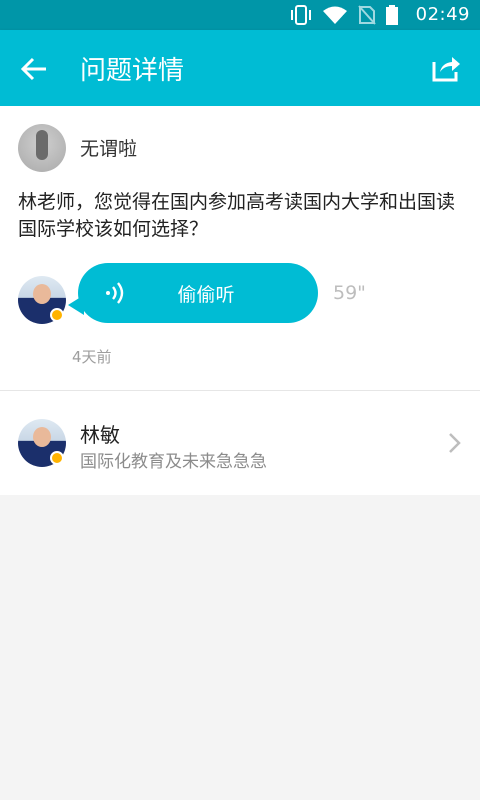 This screenshot has height=800, width=480. I want to click on verified-badge, so click(57, 315).